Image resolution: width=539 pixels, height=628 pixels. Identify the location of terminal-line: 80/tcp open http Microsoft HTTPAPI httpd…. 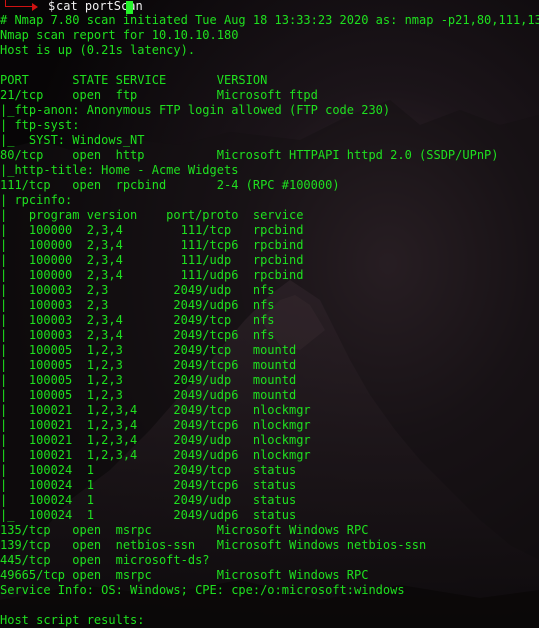
(249, 155).